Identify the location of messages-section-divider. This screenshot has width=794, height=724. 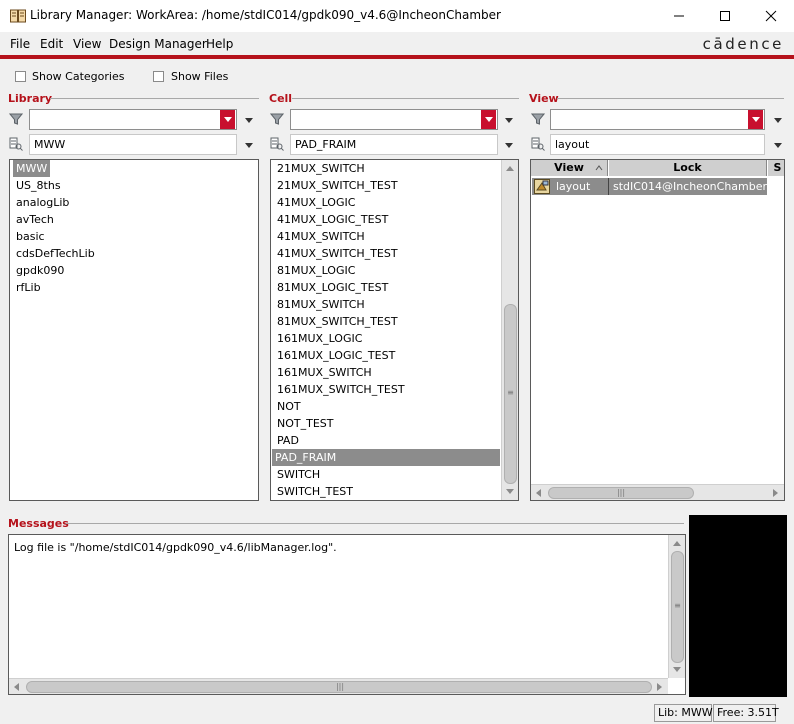
(375, 523).